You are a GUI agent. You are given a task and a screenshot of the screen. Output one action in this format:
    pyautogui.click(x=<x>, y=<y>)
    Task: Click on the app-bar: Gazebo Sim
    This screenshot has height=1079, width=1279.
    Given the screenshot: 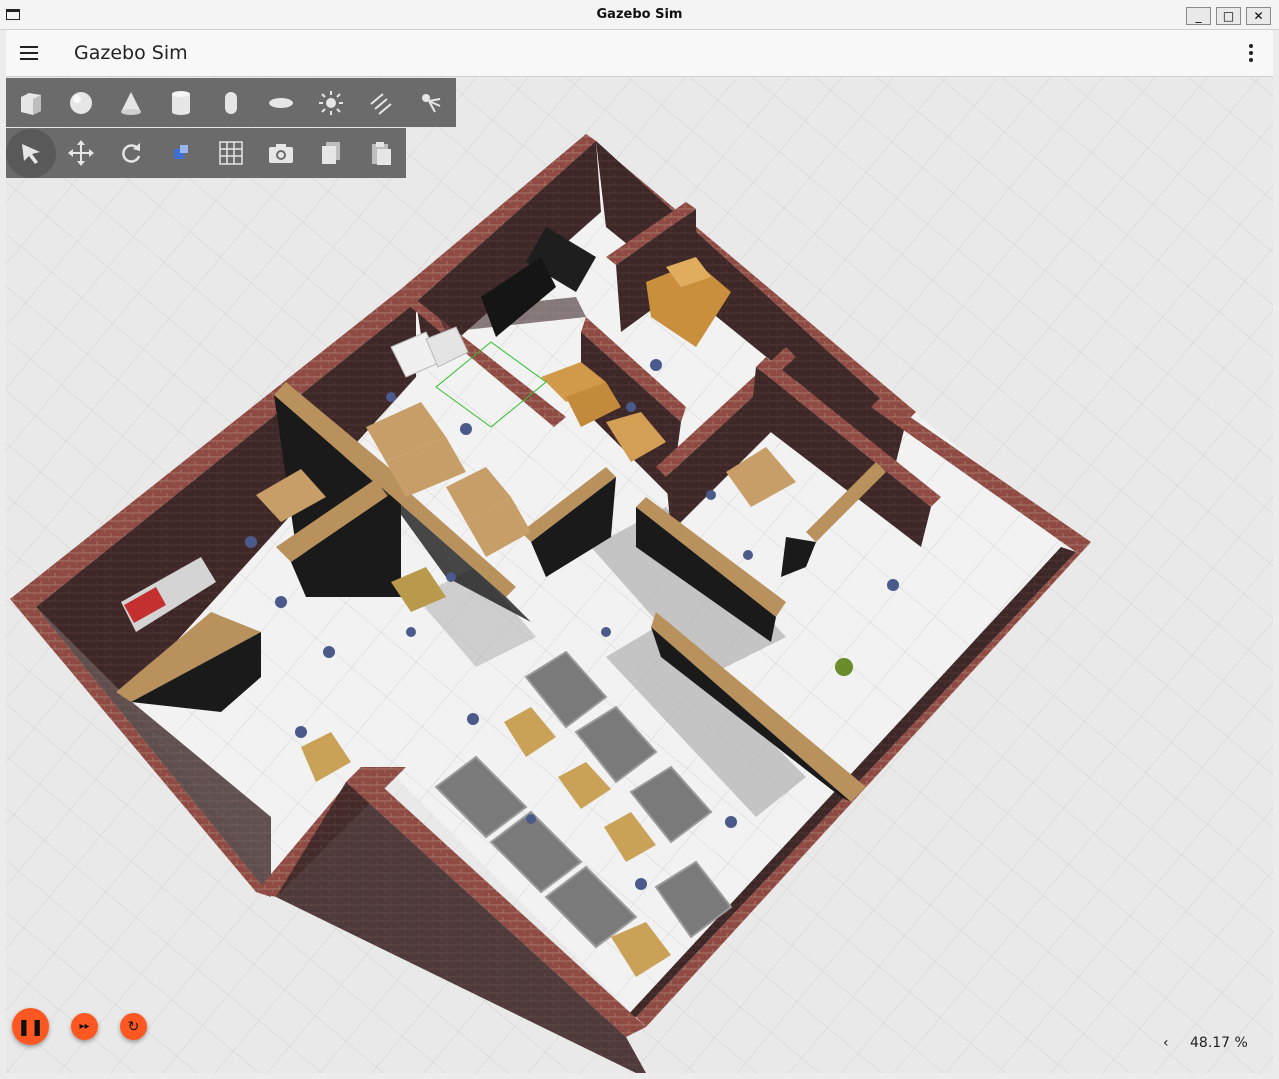 What is the action you would take?
    pyautogui.click(x=639, y=53)
    